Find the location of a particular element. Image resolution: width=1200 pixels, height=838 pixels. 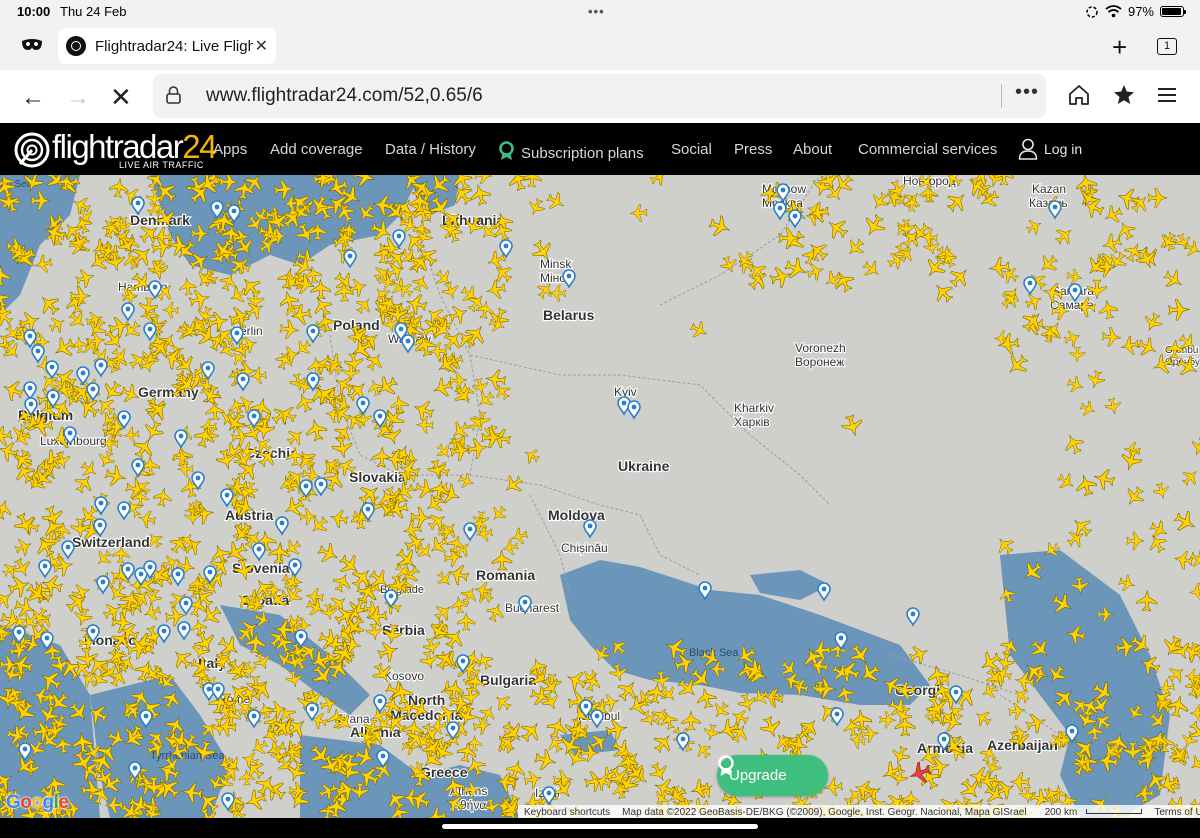

stop-loading-icon: ✕ is located at coordinates (121, 97).